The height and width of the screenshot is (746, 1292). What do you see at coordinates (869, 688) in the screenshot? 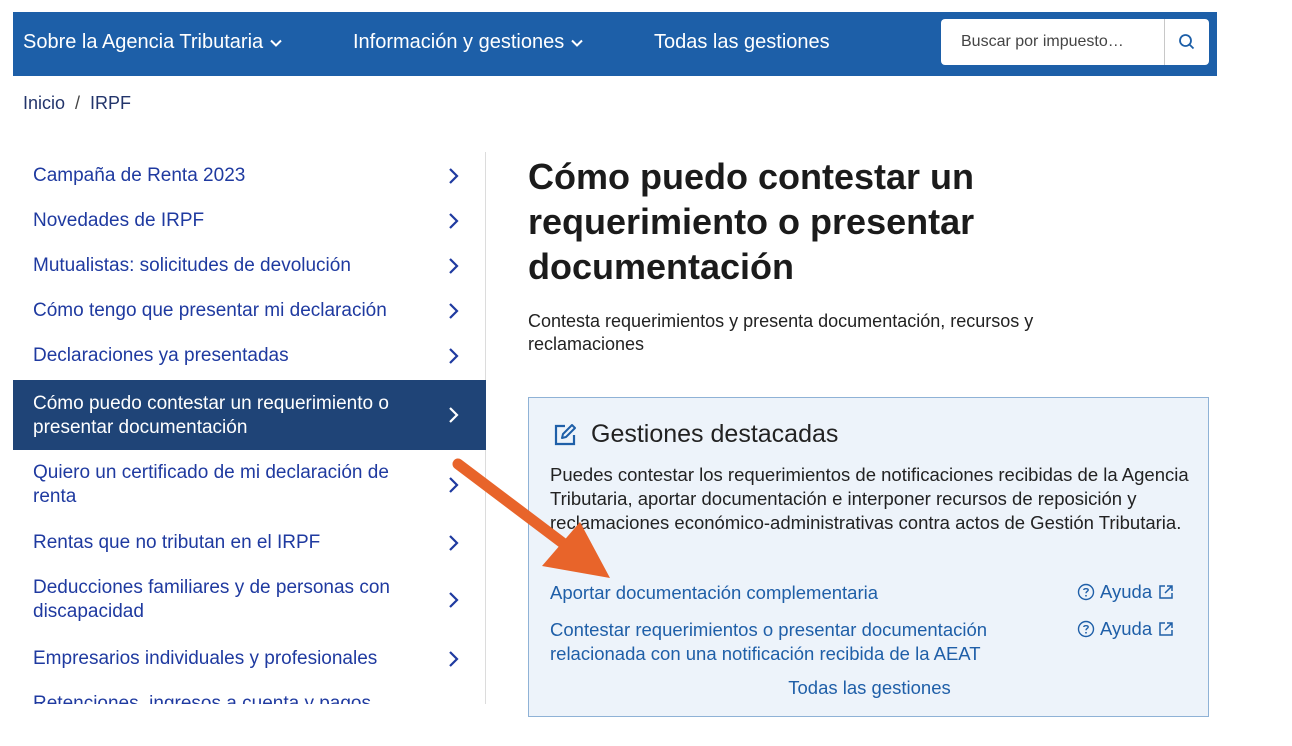
I see `all-procedures-link: Todas las gestiones` at bounding box center [869, 688].